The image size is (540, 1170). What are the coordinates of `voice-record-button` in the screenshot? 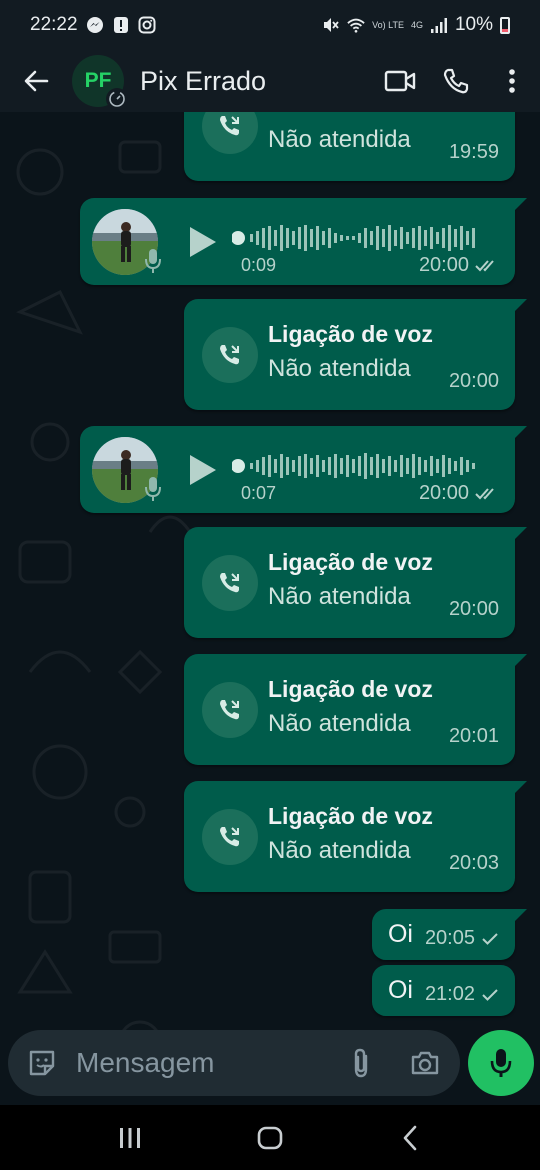 It's located at (501, 1063).